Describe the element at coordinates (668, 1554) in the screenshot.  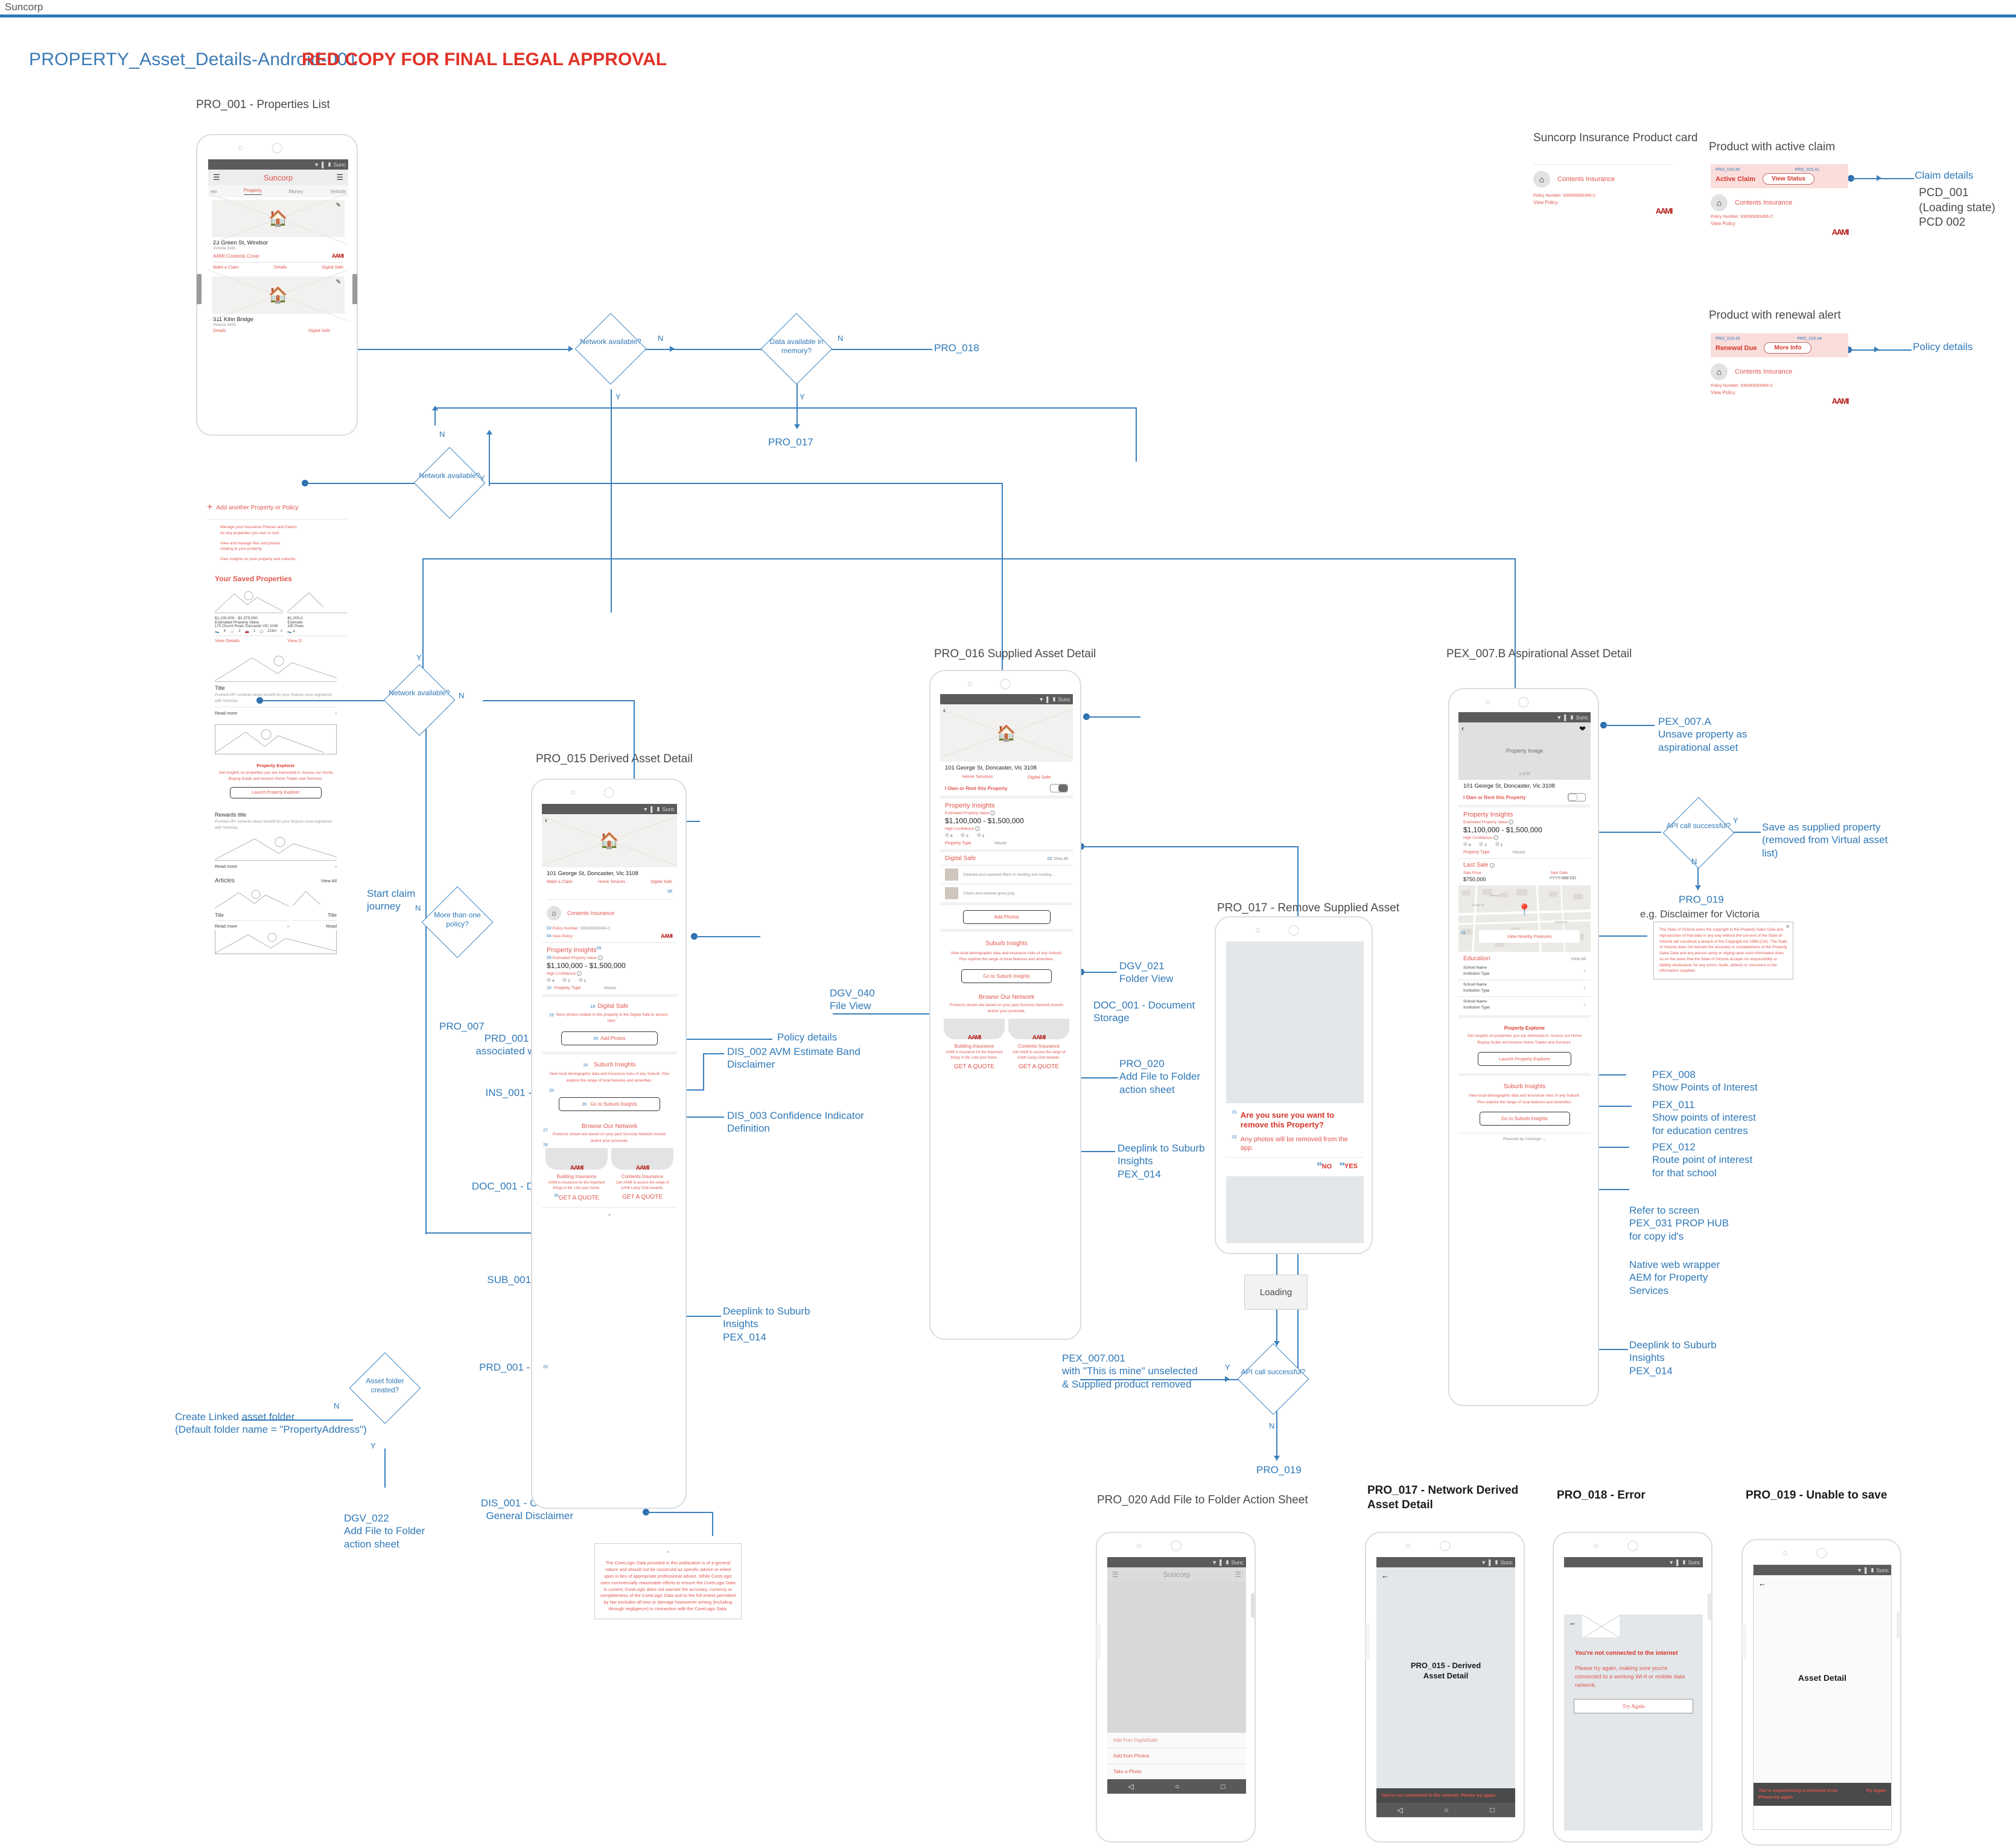
I see `collapse-chevron: ⌃` at that location.